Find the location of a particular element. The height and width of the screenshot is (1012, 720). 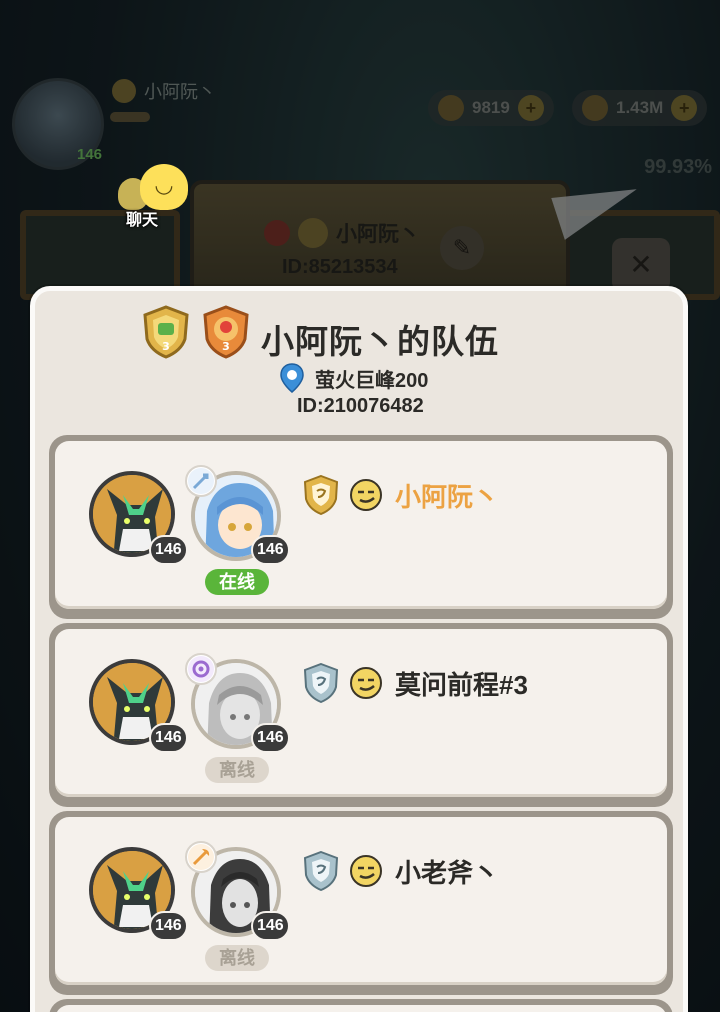

member-card-partial is located at coordinates (361, 1005).